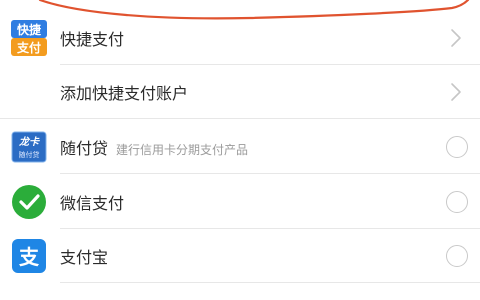  Describe the element at coordinates (84, 148) in the screenshot. I see `row-label: 随付贷` at that location.